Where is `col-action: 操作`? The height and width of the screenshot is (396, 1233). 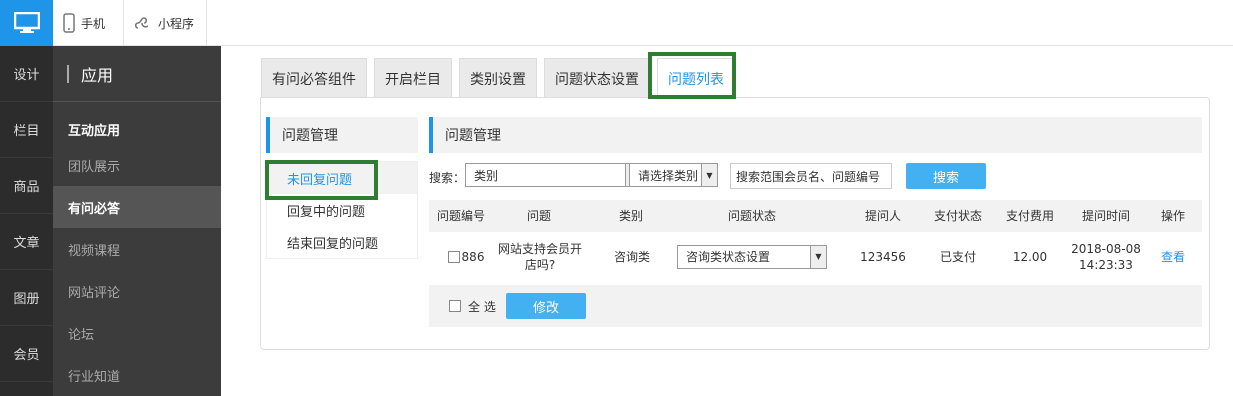
col-action: 操作 is located at coordinates (1172, 216).